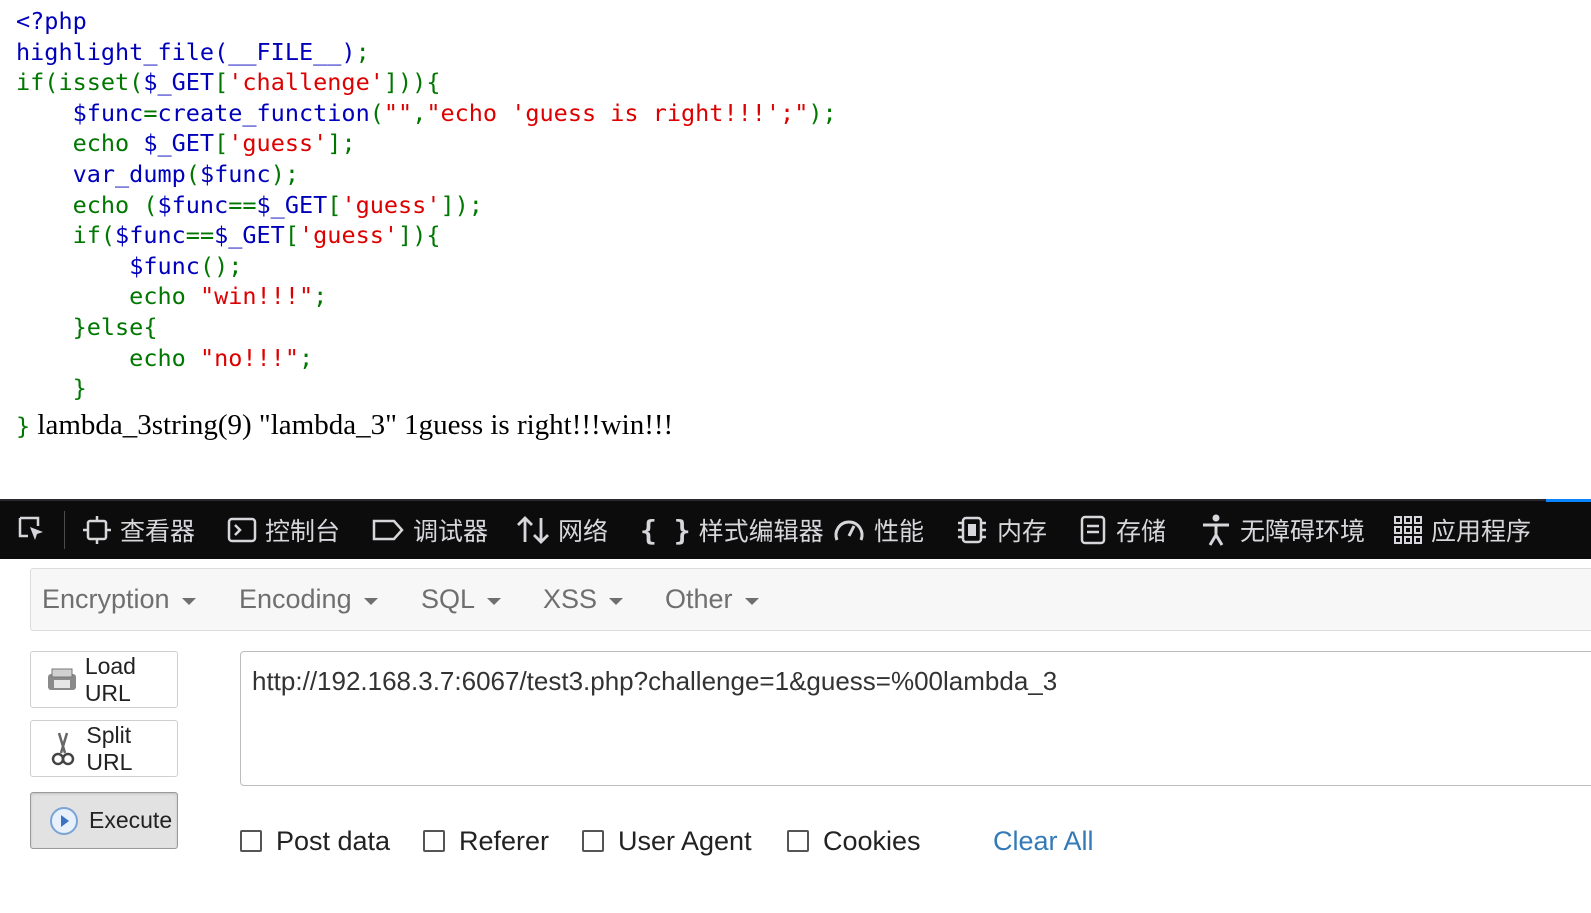 The height and width of the screenshot is (913, 1591). I want to click on code-token: "win!!!", so click(256, 296).